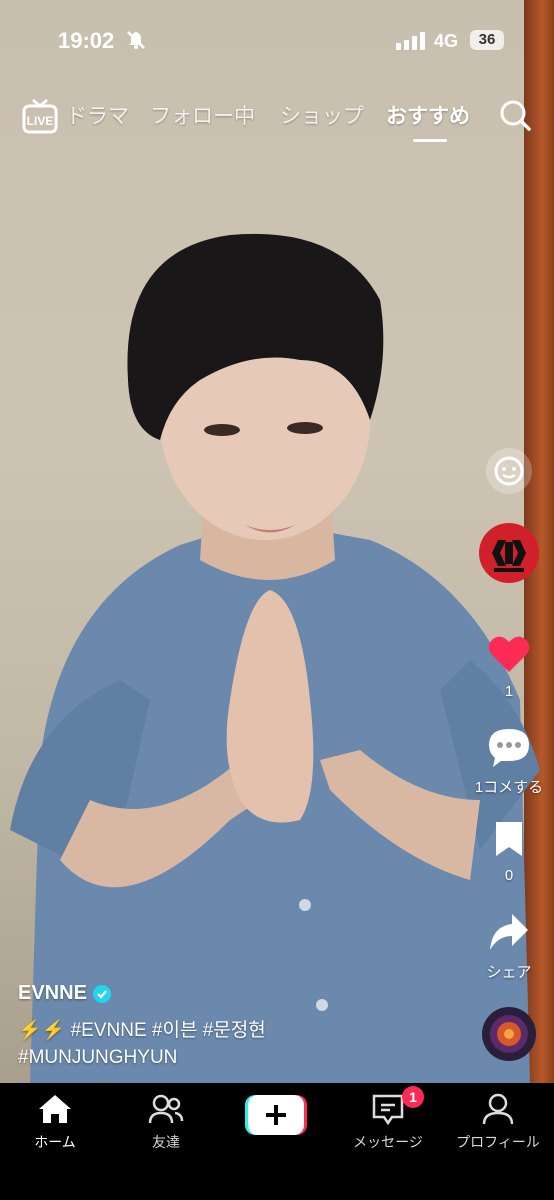 This screenshot has width=554, height=1200. Describe the element at coordinates (277, 1141) in the screenshot. I see `bottom-nav: ホーム 友達 メッセージ プロフィール` at that location.